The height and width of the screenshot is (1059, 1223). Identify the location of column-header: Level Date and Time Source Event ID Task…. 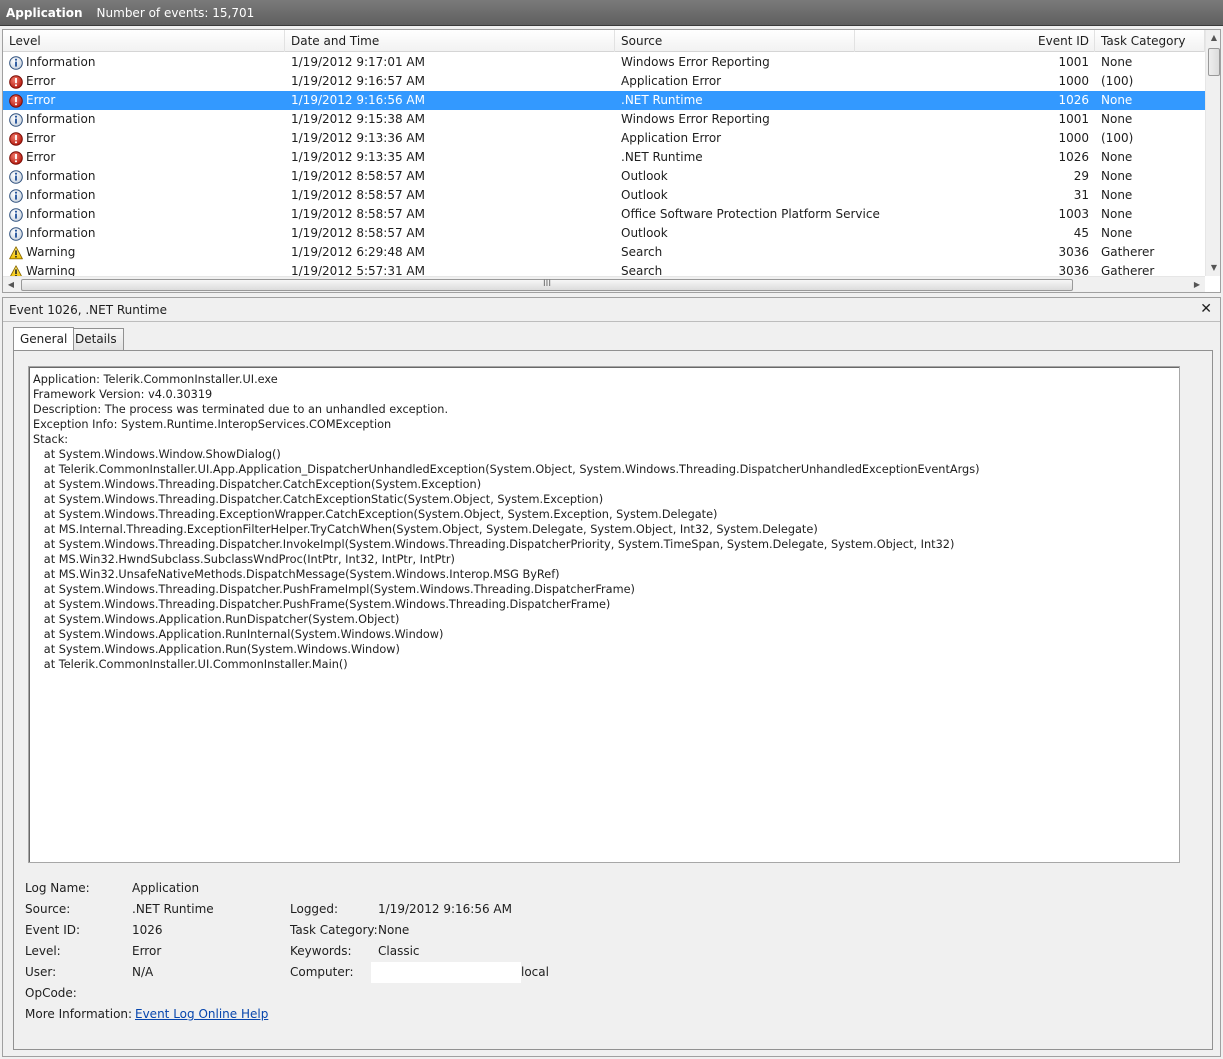
(604, 41).